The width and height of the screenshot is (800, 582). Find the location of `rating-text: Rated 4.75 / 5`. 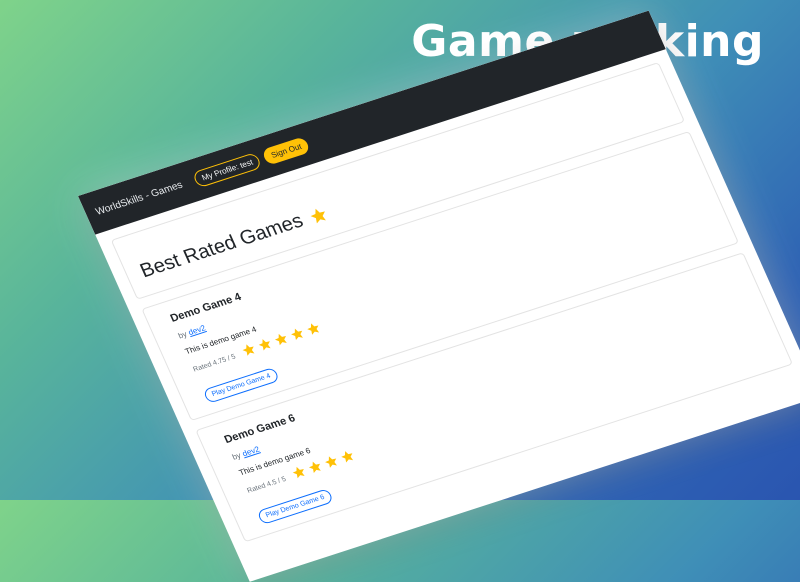

rating-text: Rated 4.75 / 5 is located at coordinates (214, 363).